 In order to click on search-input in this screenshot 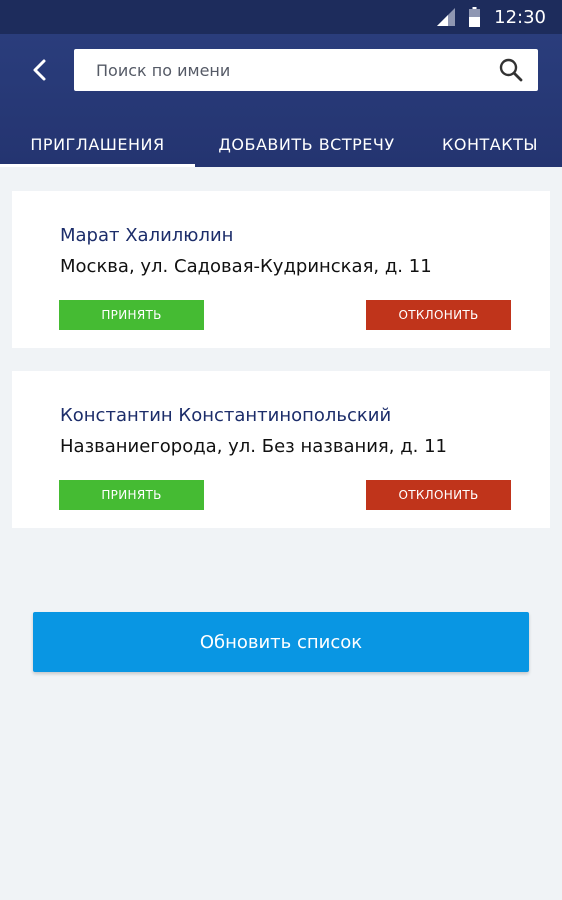, I will do `click(297, 70)`.